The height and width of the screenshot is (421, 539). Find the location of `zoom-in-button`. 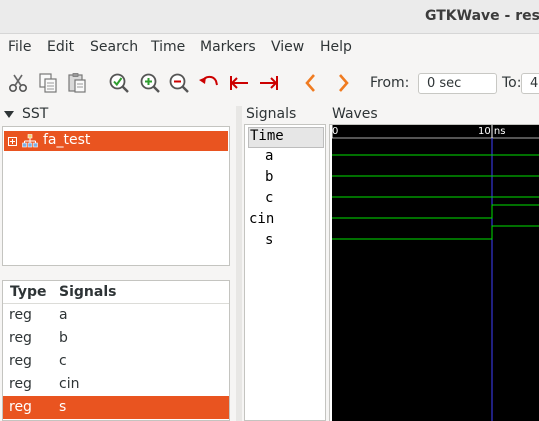

zoom-in-button is located at coordinates (150, 83).